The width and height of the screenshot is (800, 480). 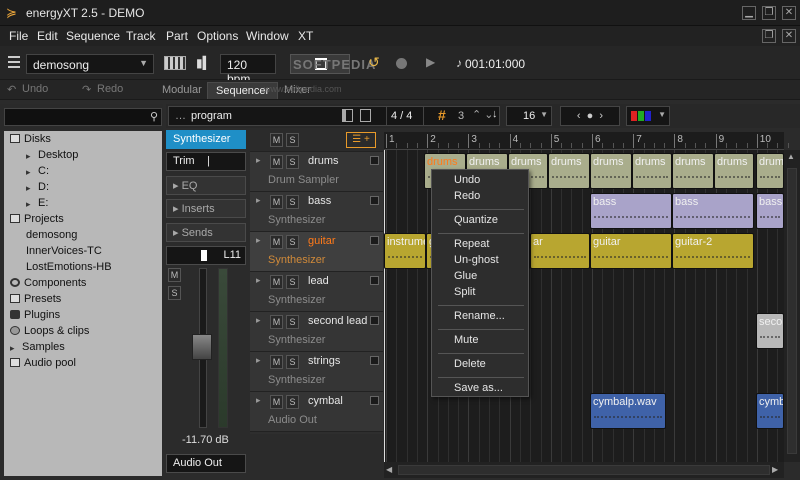 I want to click on color-select: ▼, so click(x=648, y=116).